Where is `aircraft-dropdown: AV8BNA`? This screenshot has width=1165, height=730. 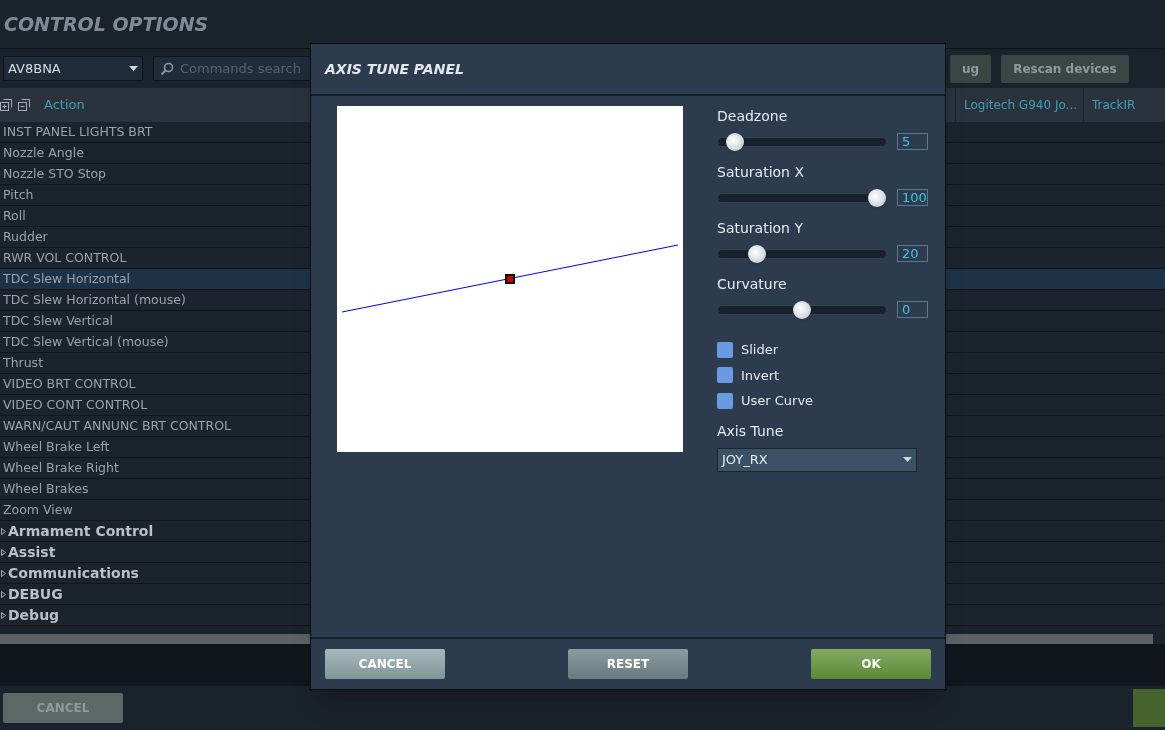
aircraft-dropdown: AV8BNA is located at coordinates (73, 68).